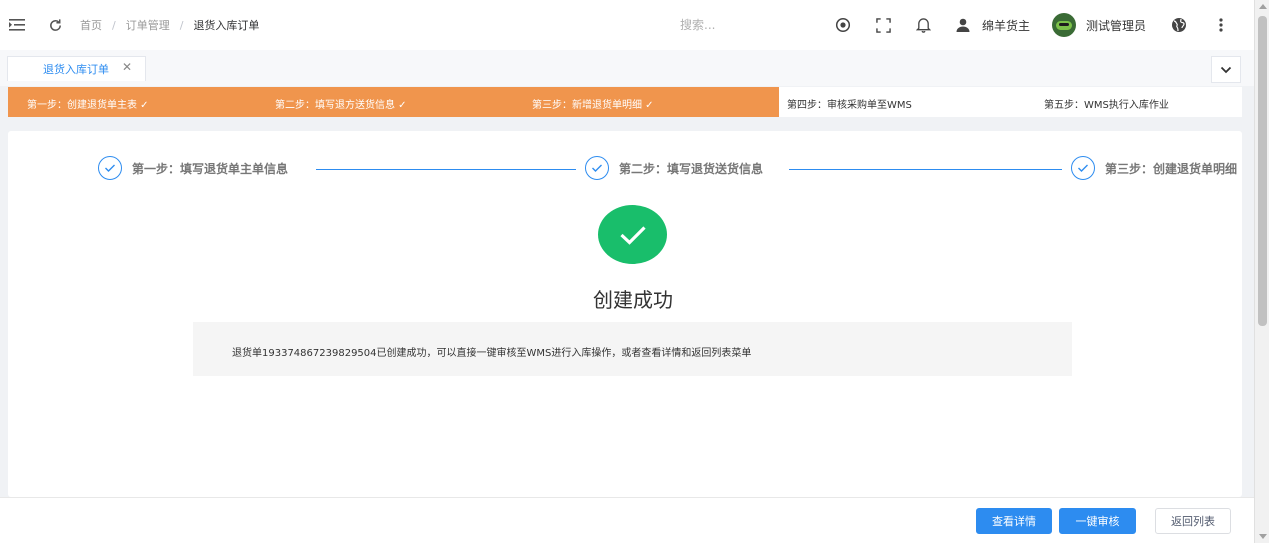 The image size is (1269, 543). Describe the element at coordinates (627, 25) in the screenshot. I see `top-navbar: 首页 / 订单管理 / 退货入库订单 搜索... 绵羊货主 测试管理员` at that location.